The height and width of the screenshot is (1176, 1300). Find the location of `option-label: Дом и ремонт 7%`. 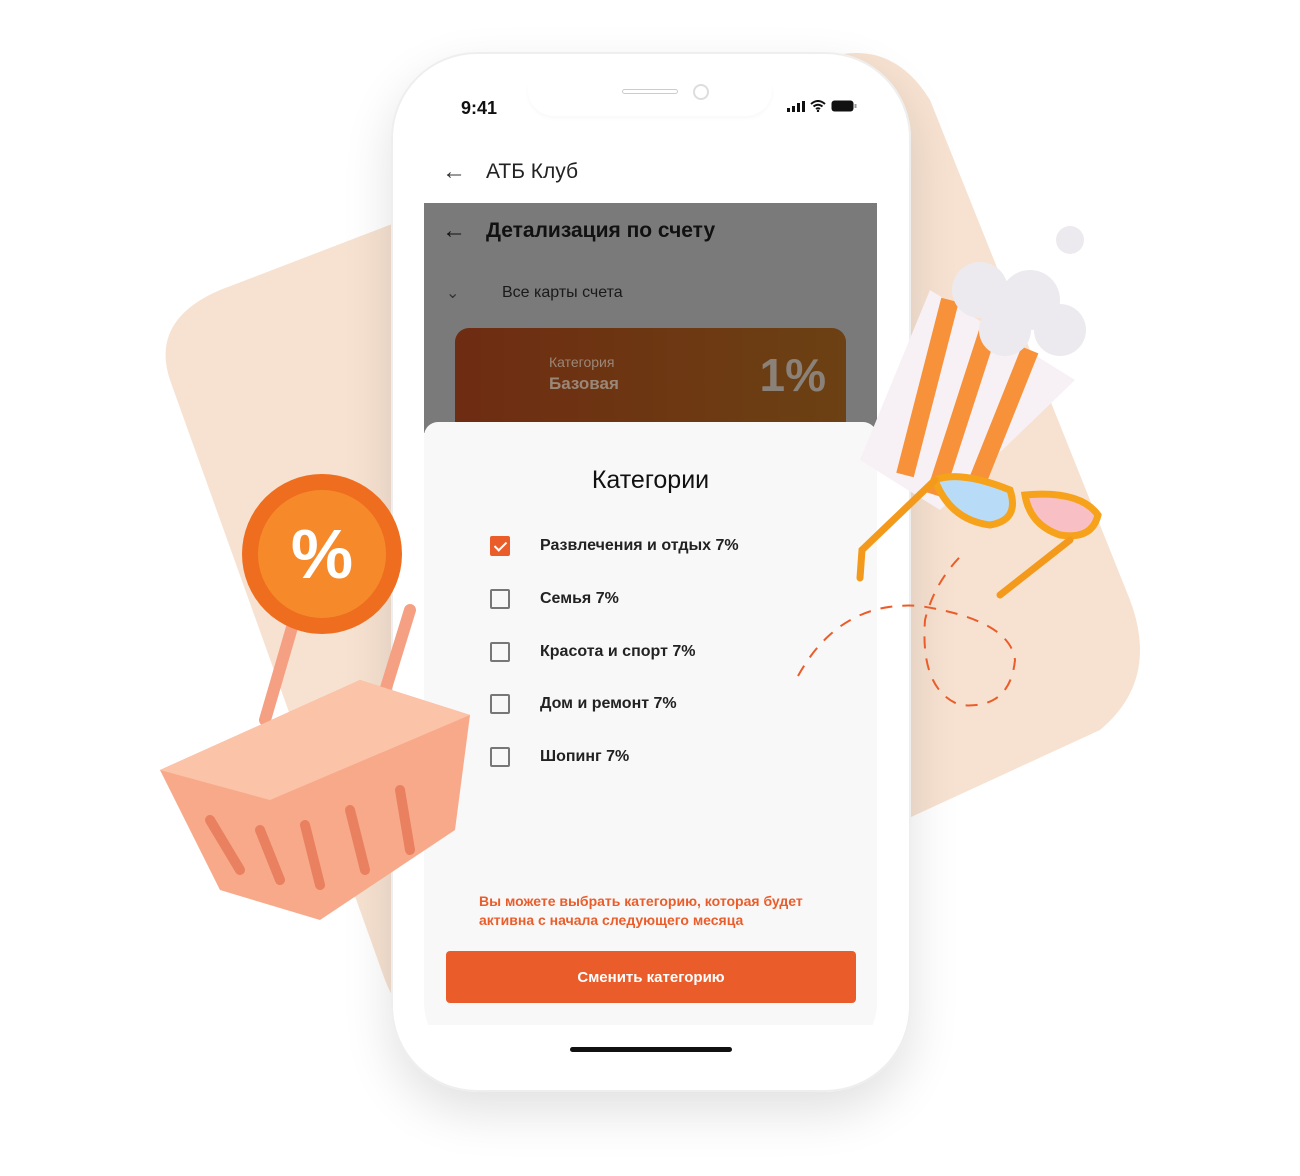

option-label: Дом и ремонт 7% is located at coordinates (608, 703).